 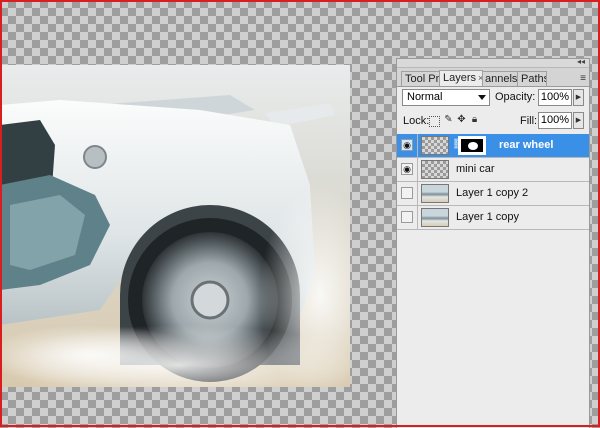 What do you see at coordinates (515, 97) in the screenshot?
I see `opacity-label: Opacity:` at bounding box center [515, 97].